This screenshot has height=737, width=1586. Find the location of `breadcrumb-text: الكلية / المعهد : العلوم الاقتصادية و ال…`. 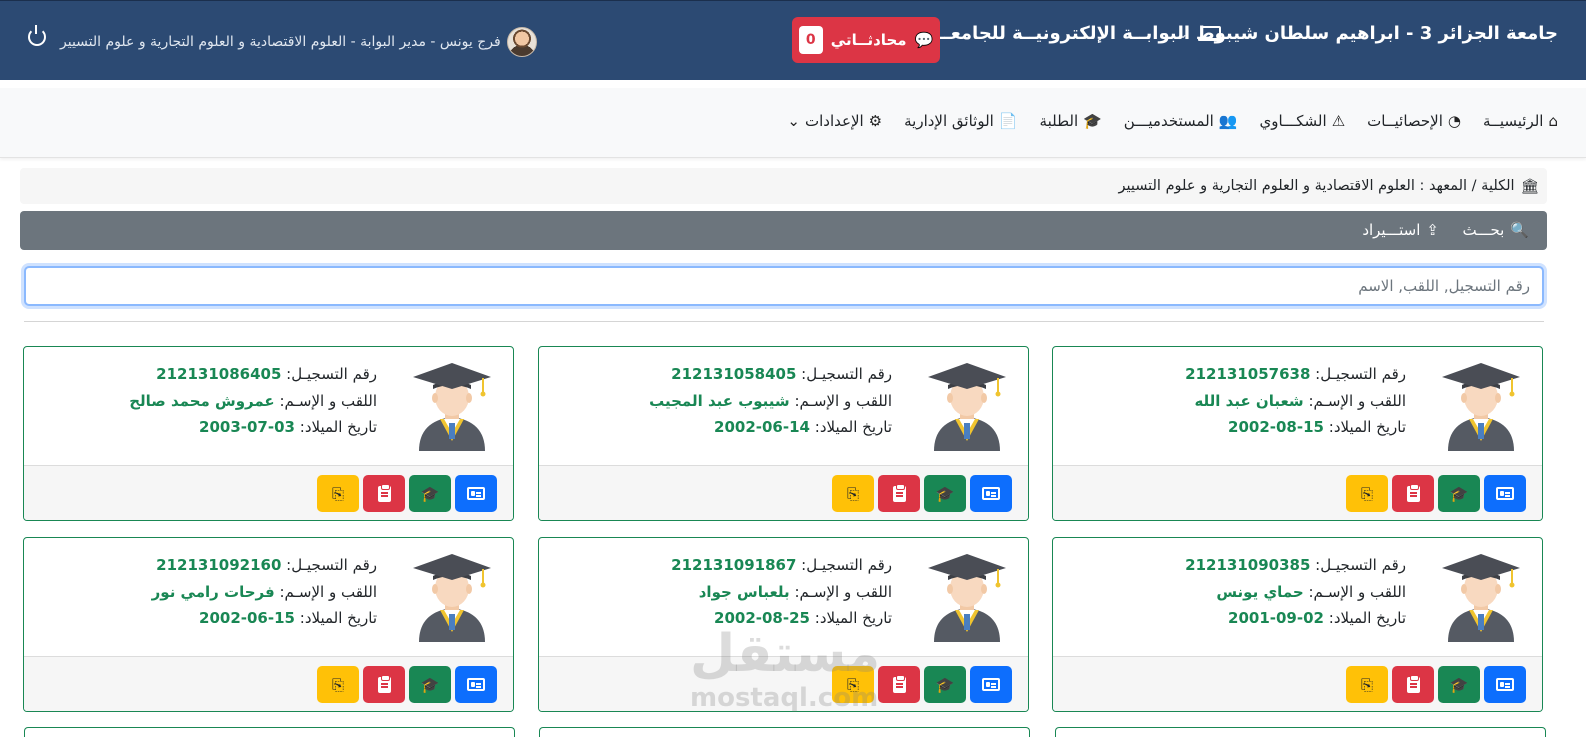

breadcrumb-text: الكلية / المعهد : العلوم الاقتصادية و ال… is located at coordinates (1316, 186).